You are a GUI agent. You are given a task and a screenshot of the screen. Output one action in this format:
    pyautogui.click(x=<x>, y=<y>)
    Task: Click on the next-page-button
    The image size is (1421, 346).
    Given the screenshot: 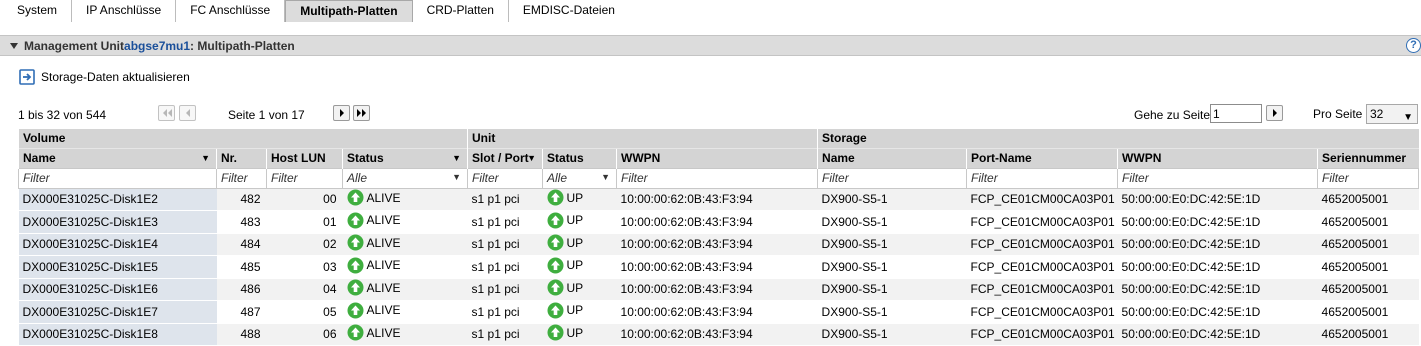 What is the action you would take?
    pyautogui.click(x=341, y=113)
    